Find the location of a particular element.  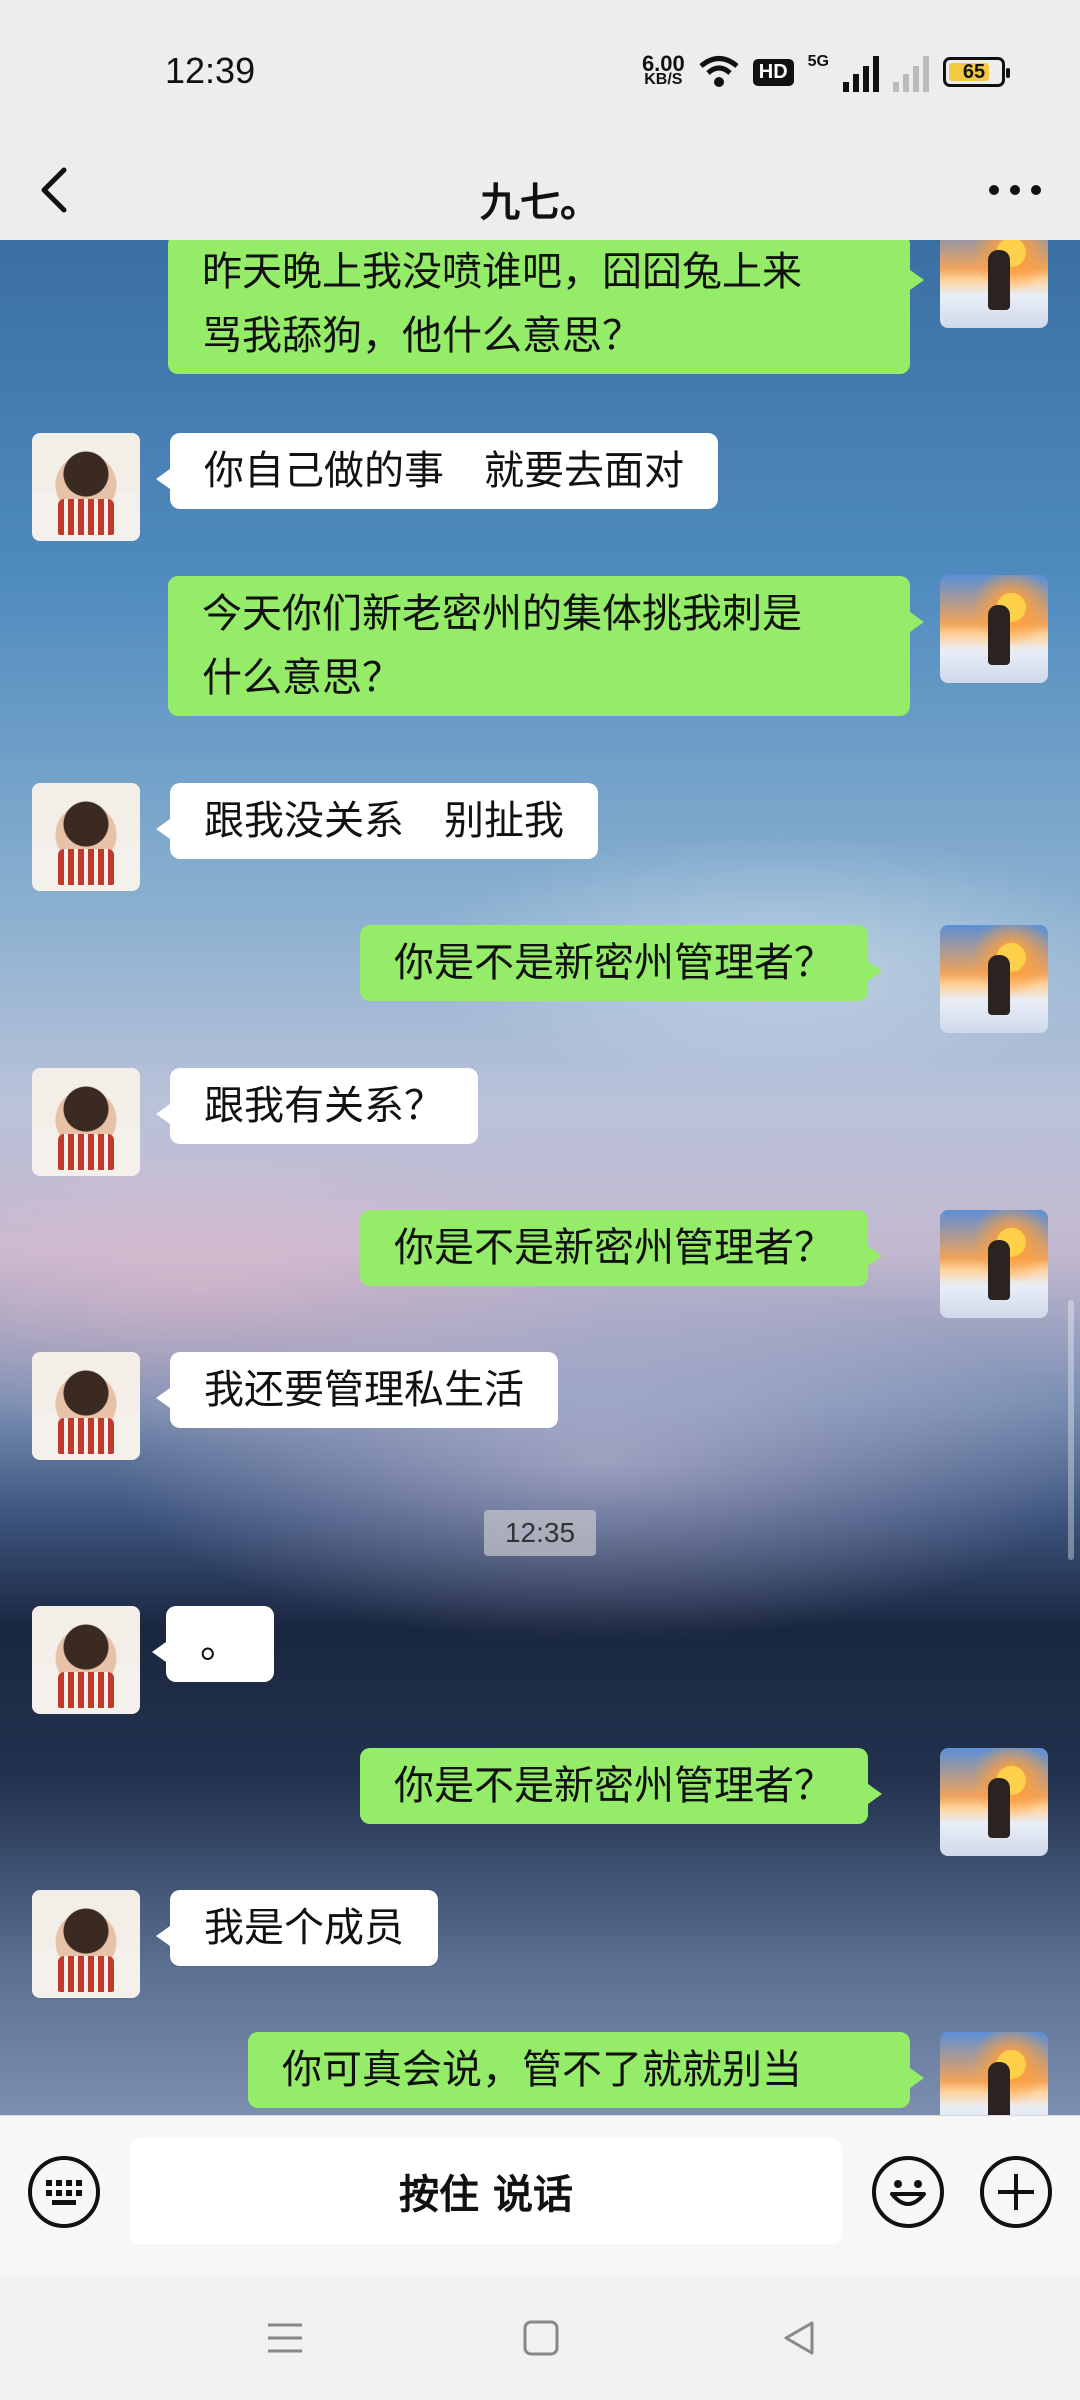

message-bubble-other: 跟我有关系？ is located at coordinates (317, 1106).